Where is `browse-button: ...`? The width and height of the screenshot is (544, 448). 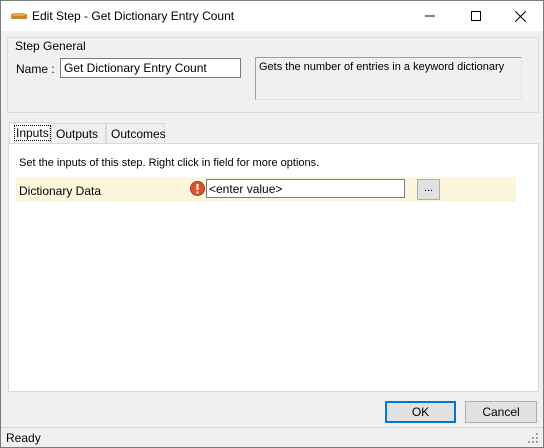 browse-button: ... is located at coordinates (428, 189).